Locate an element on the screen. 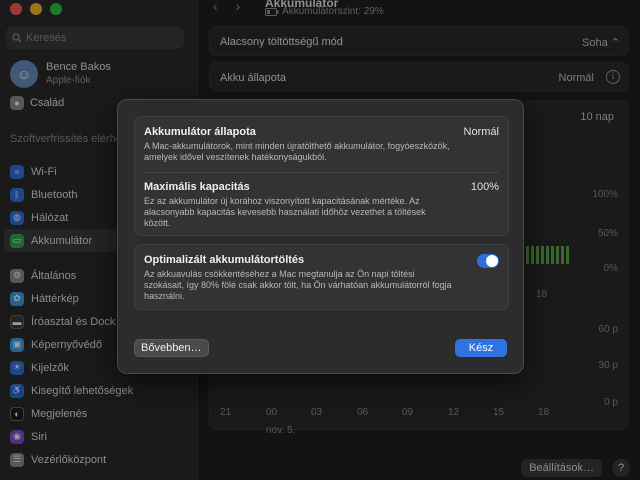 This screenshot has height=480, width=640. health-value: Normál is located at coordinates (481, 132).